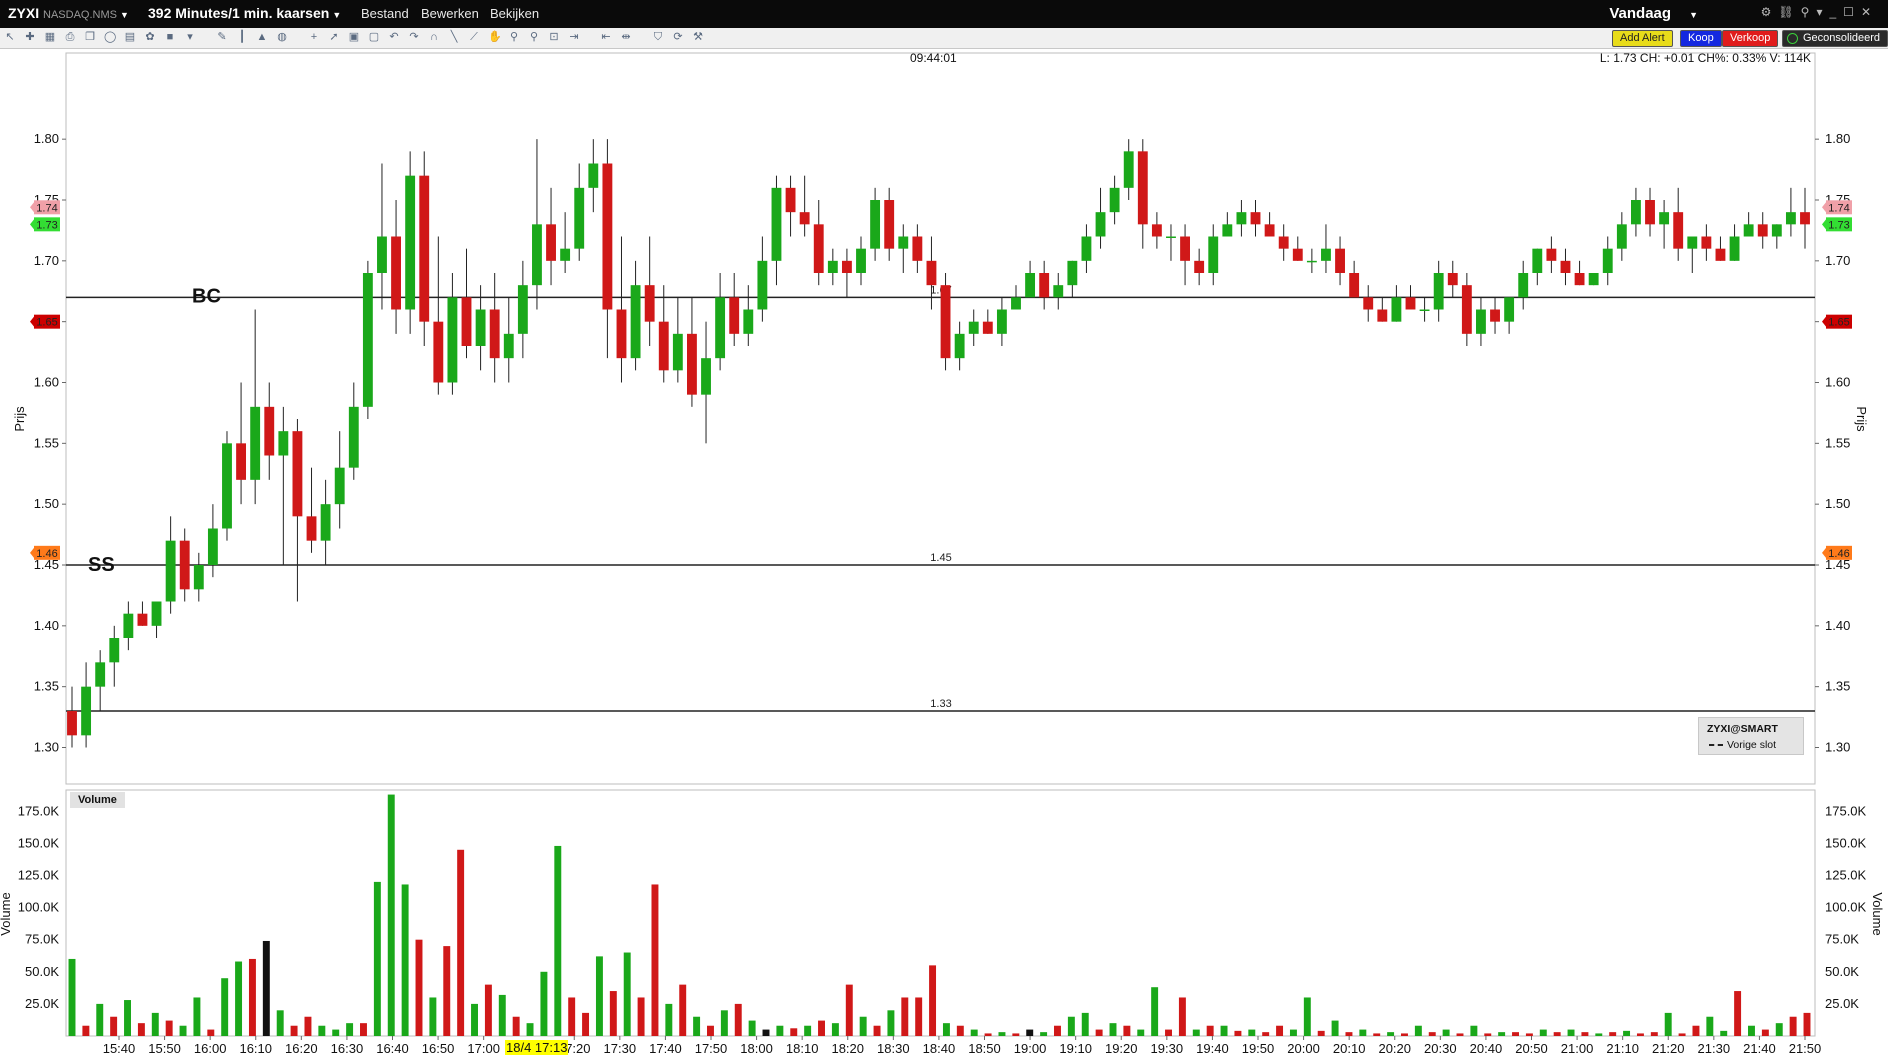 This screenshot has width=1888, height=1059. I want to click on crosshair-icon: ✚, so click(30, 37).